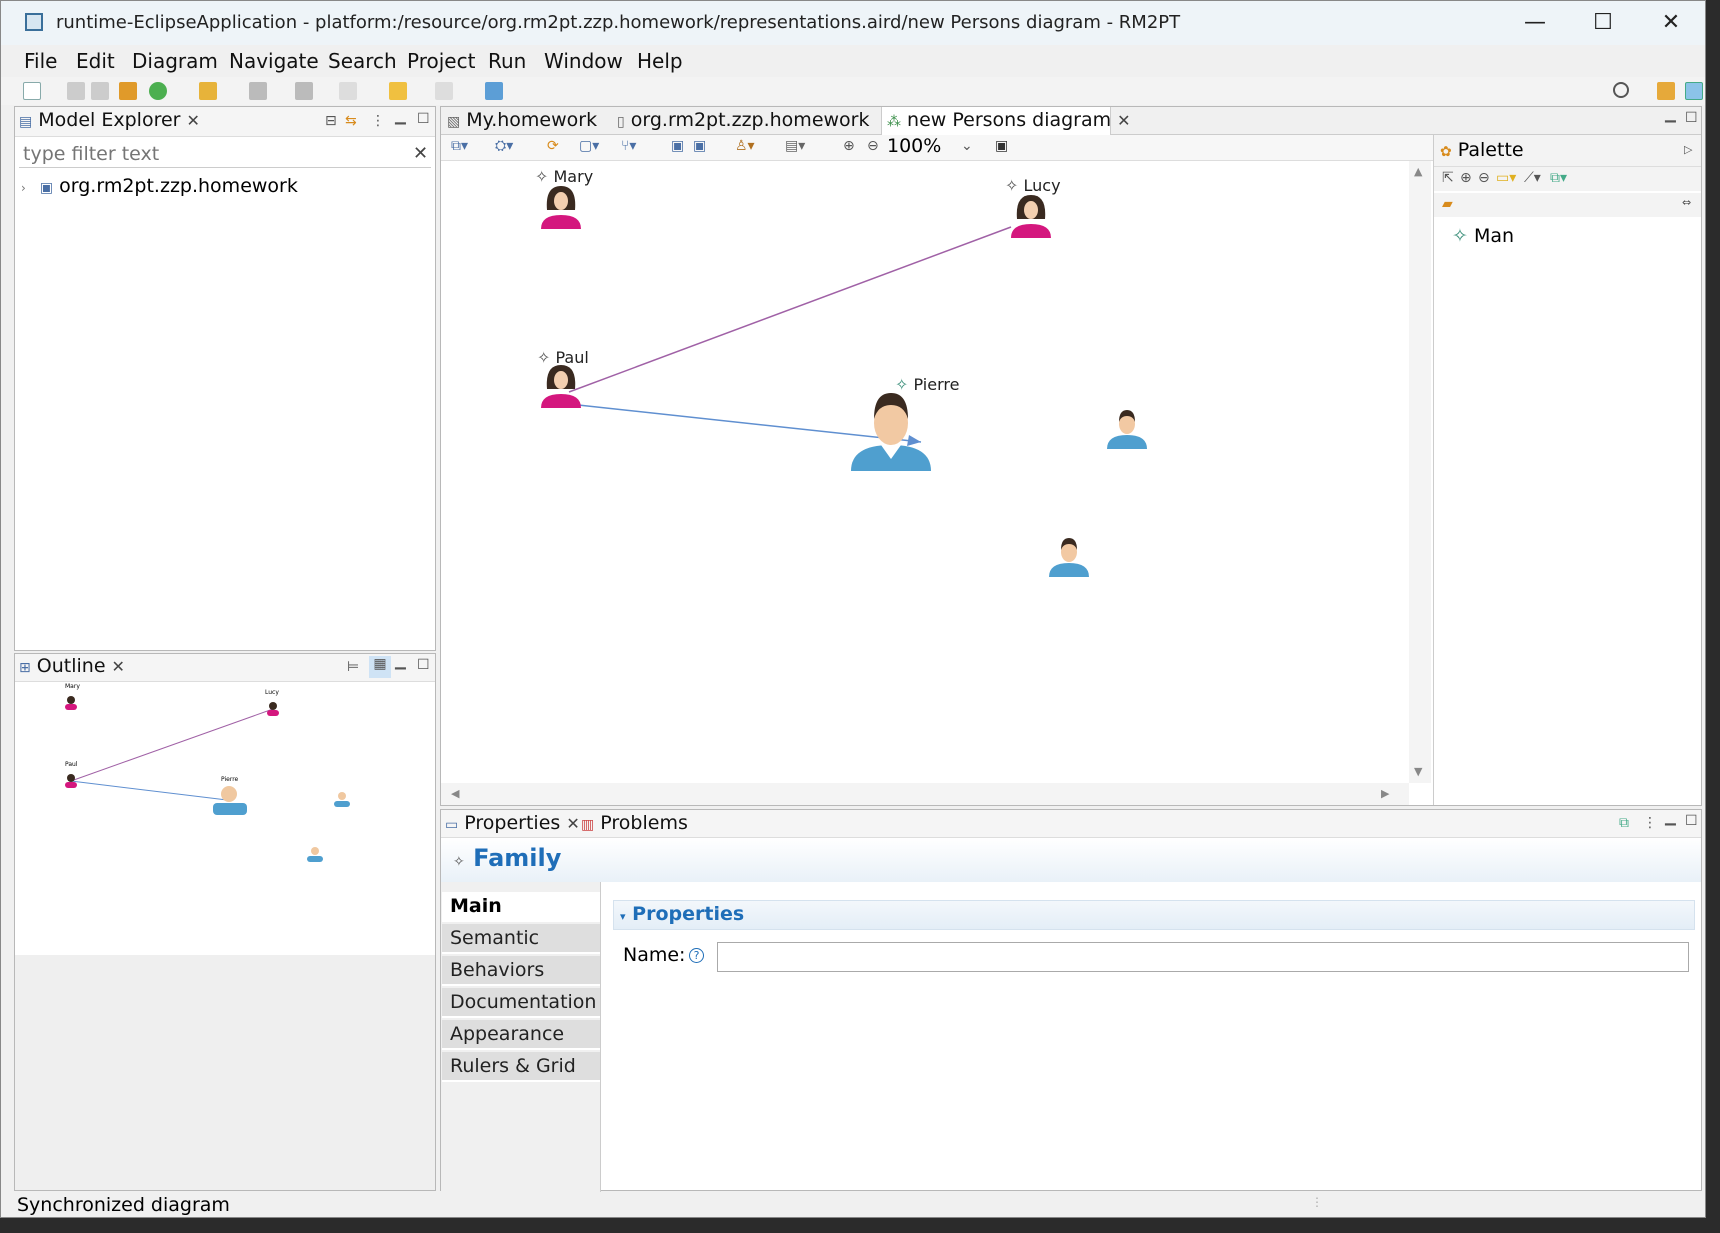  I want to click on pin-icon: ▣, so click(677, 146).